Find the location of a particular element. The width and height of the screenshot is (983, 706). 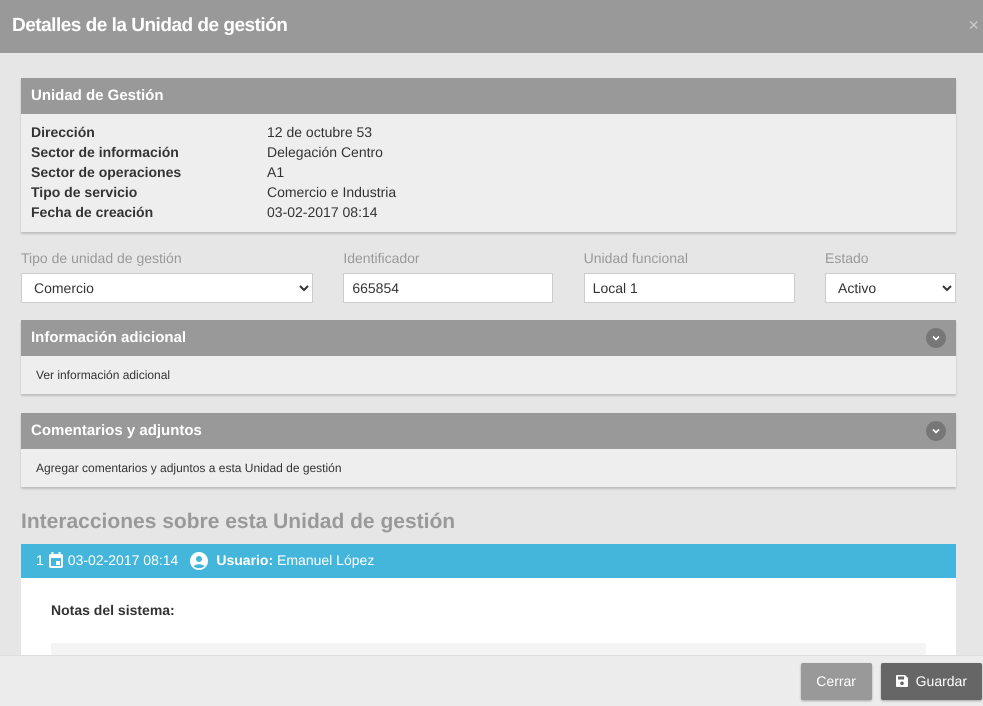

panel-title: Información adicional is located at coordinates (108, 338).